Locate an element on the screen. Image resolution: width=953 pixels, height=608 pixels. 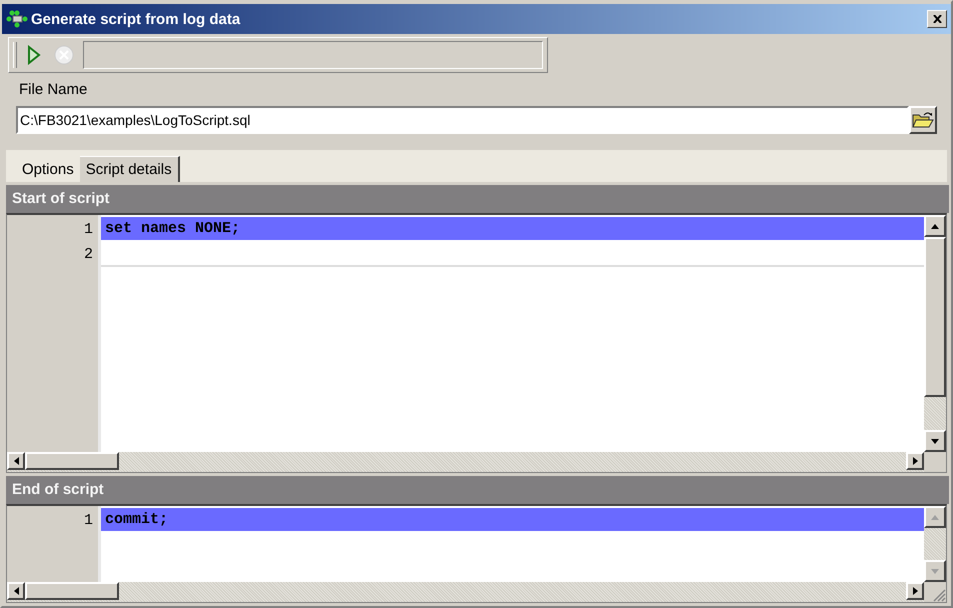
folder-icon is located at coordinates (923, 120).